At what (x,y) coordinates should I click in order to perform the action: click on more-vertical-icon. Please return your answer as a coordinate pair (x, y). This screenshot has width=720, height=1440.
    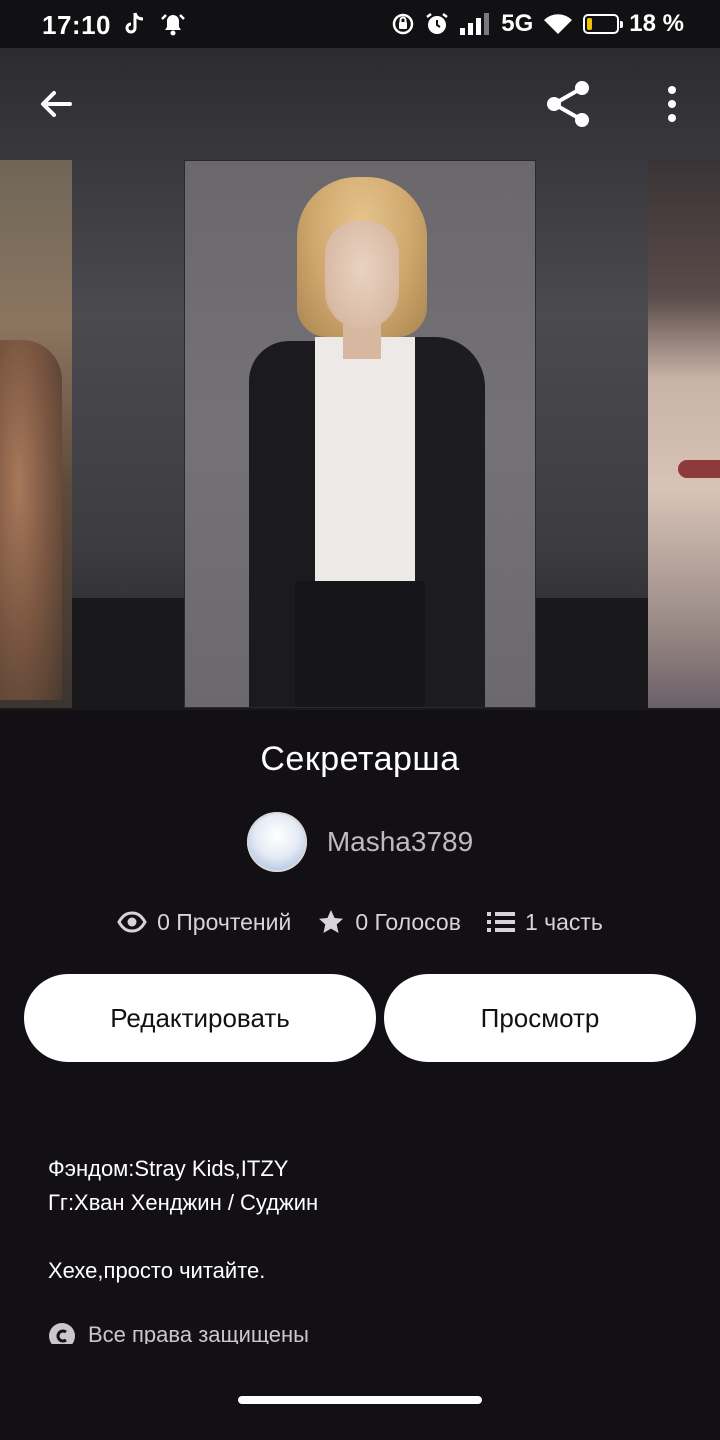
    Looking at the image, I should click on (672, 104).